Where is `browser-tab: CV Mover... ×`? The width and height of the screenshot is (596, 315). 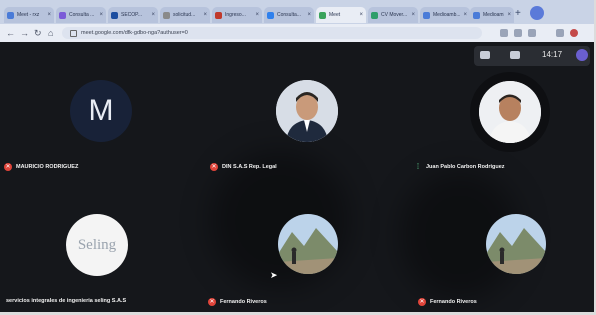 browser-tab: CV Mover... × is located at coordinates (393, 15).